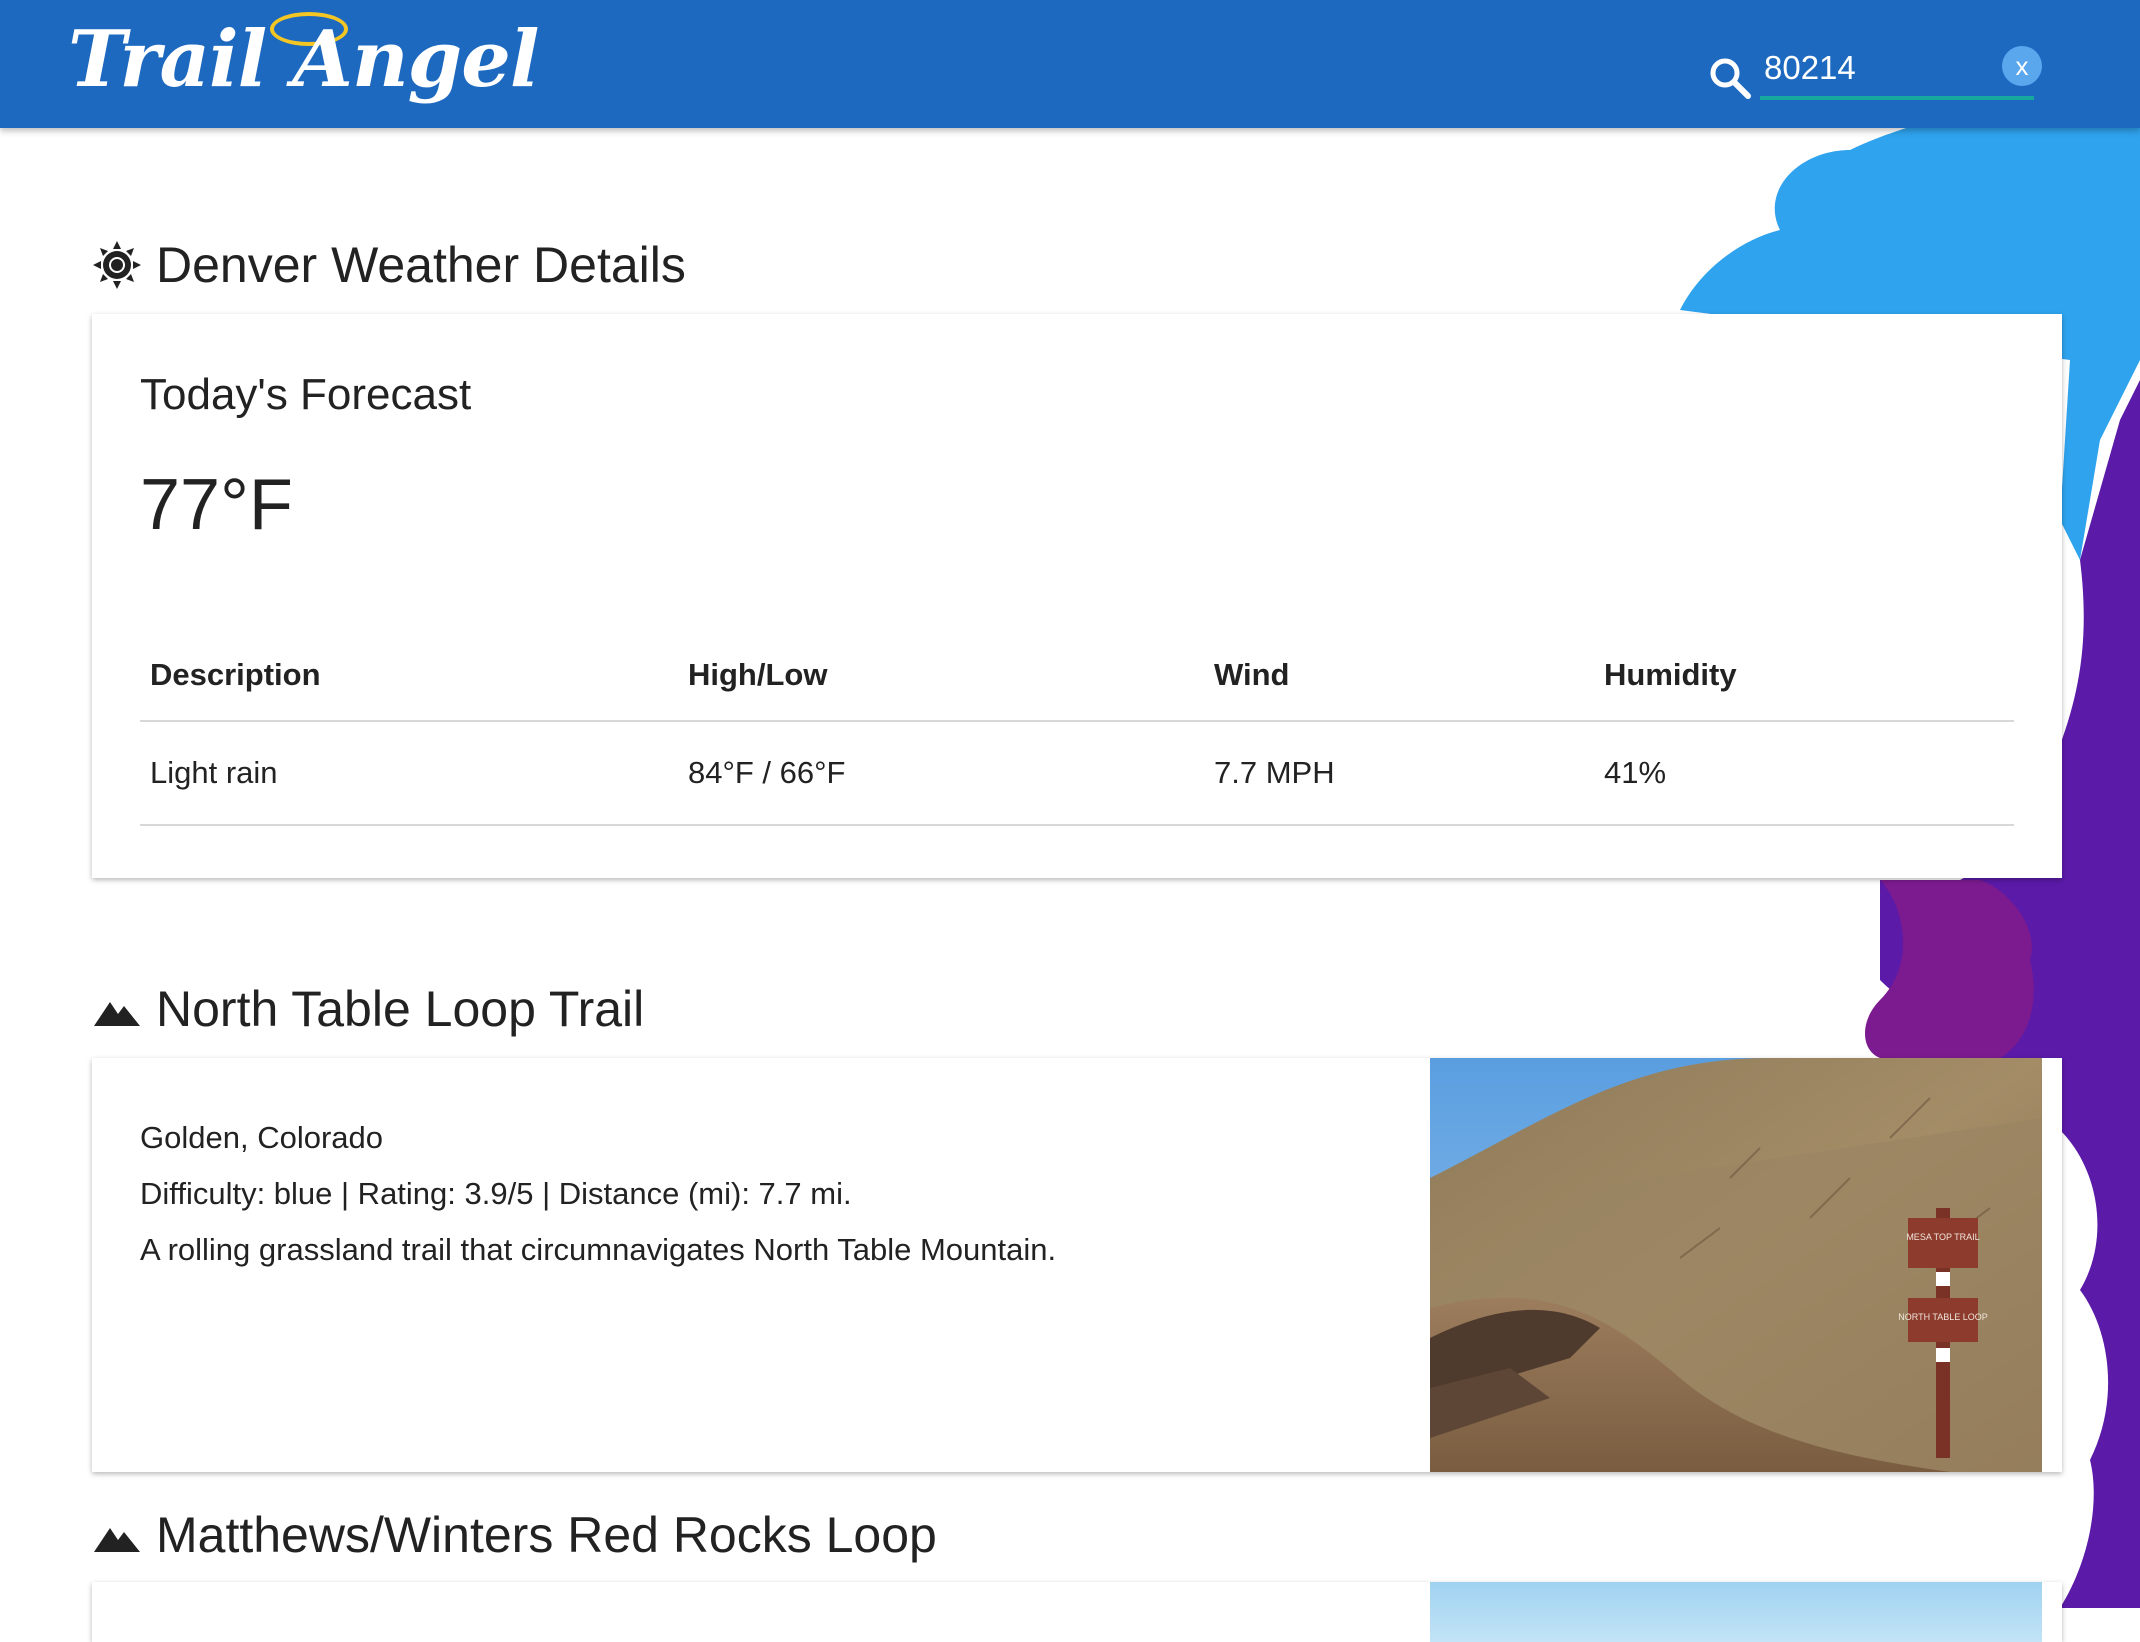  What do you see at coordinates (941, 773) in the screenshot?
I see `cell-high-low: 84°F / 66°F` at bounding box center [941, 773].